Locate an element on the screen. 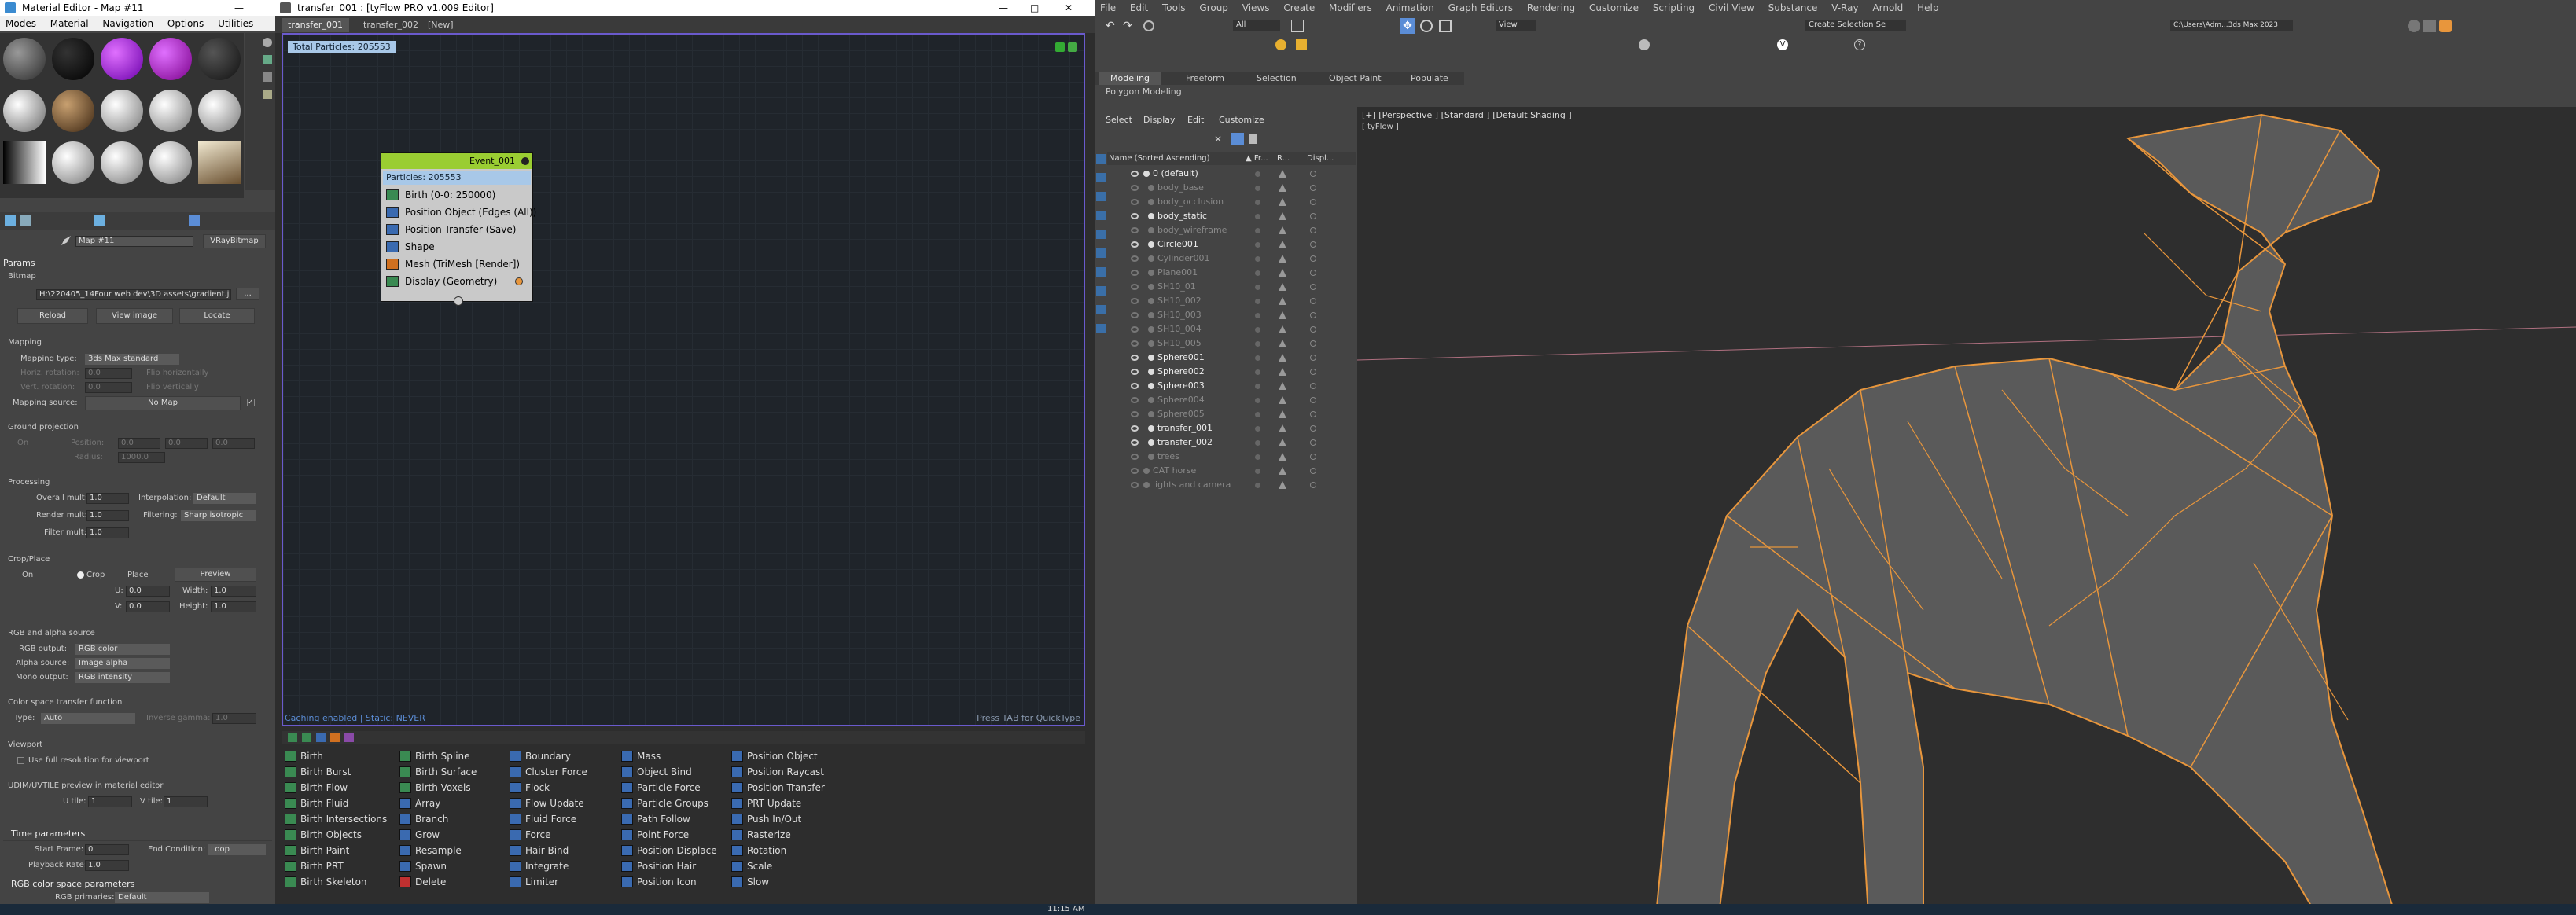  ribbon-tab-modeling: Modeling is located at coordinates (1130, 78).